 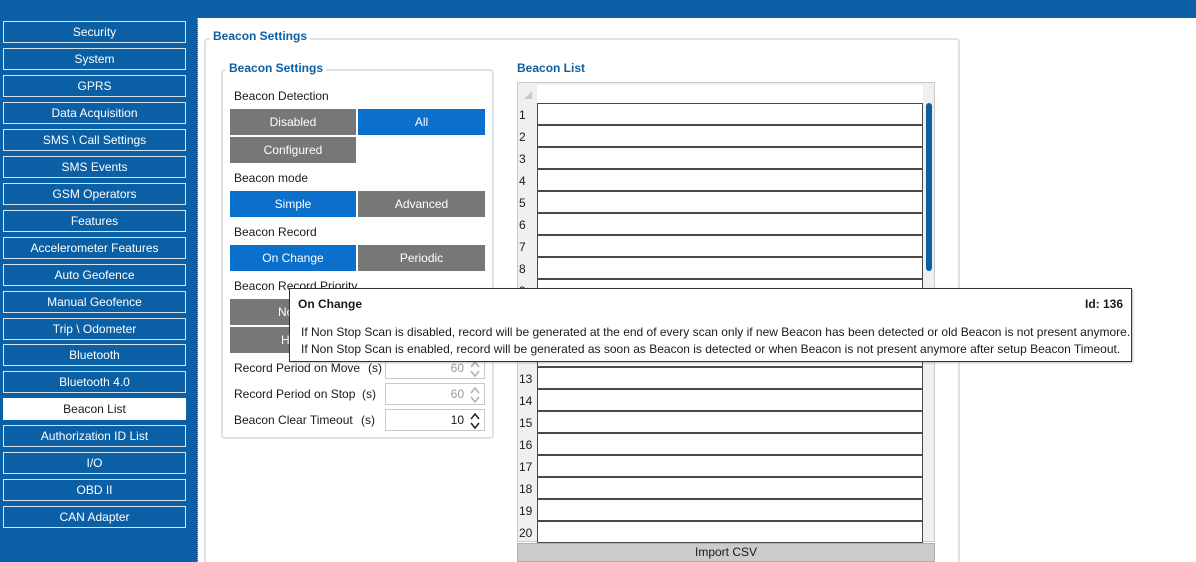 I want to click on row-number: 3, so click(x=522, y=159).